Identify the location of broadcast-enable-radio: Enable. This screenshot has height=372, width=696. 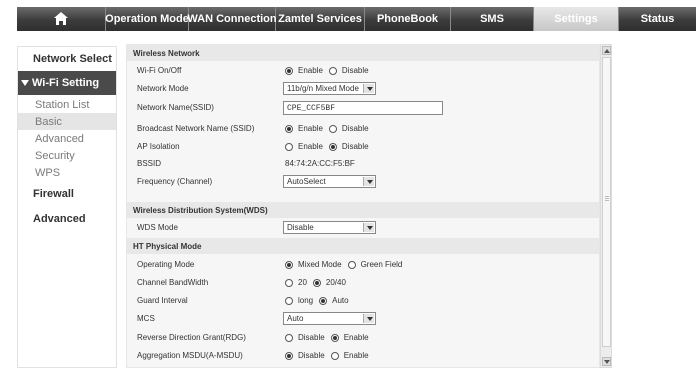
(304, 128).